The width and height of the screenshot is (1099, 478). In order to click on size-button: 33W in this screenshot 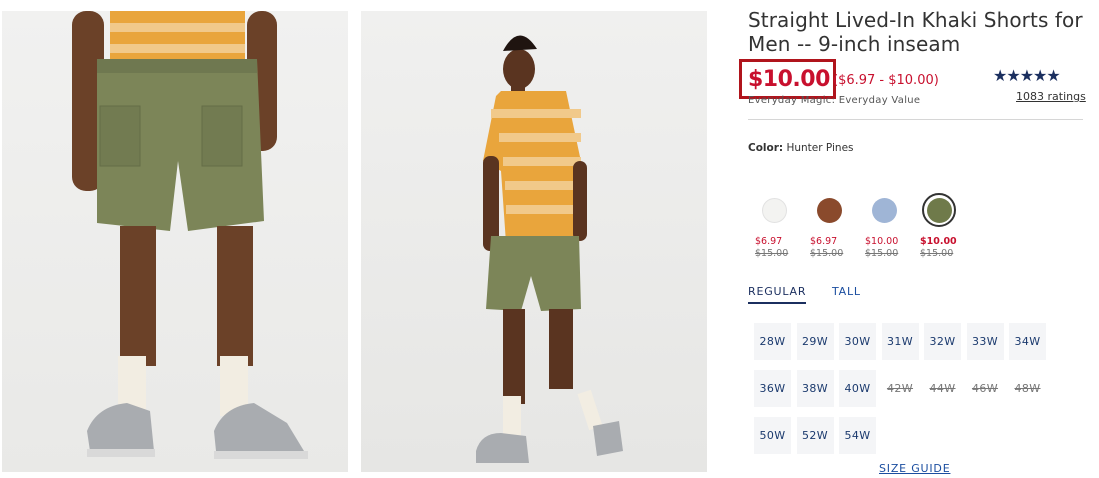, I will do `click(985, 341)`.